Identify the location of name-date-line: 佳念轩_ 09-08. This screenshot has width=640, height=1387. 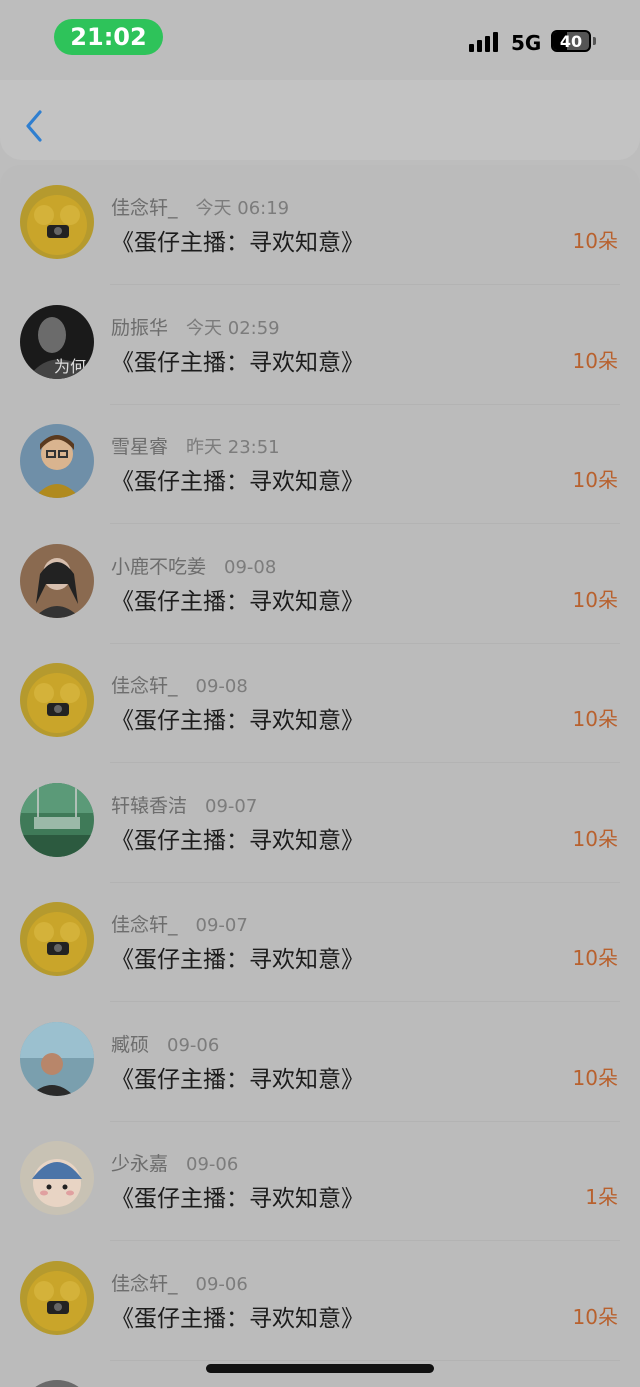
(179, 684).